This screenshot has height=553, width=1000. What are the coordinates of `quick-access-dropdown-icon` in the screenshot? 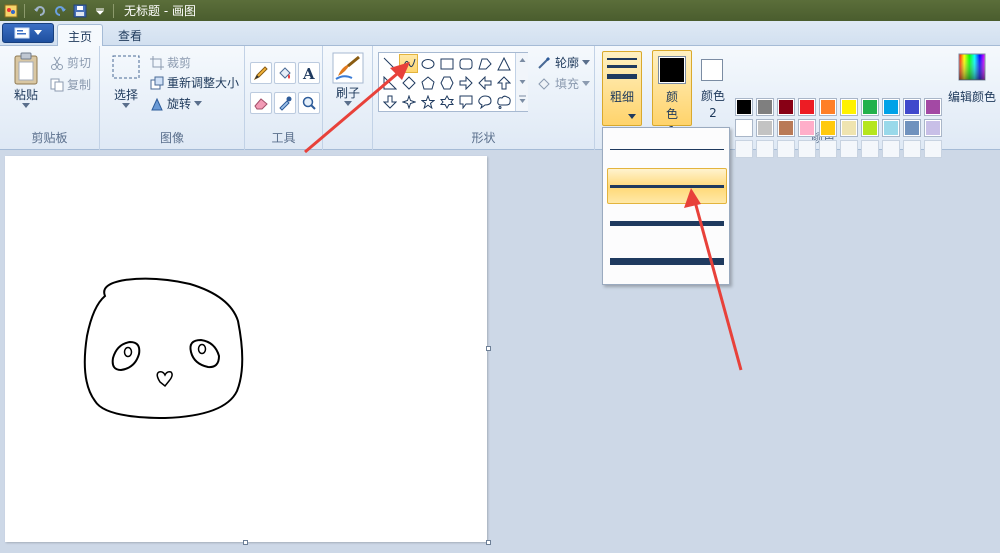 It's located at (100, 11).